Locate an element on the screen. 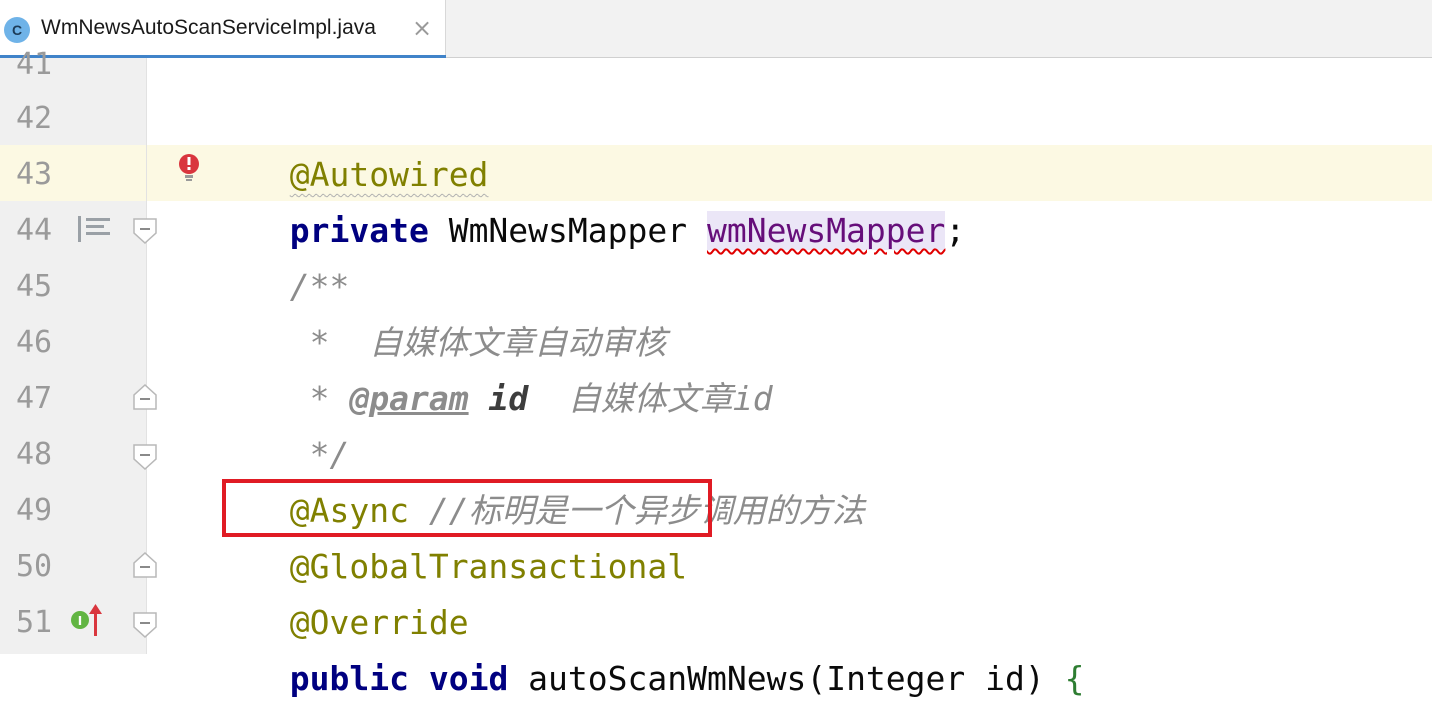  doc-render-icon is located at coordinates (95, 229).